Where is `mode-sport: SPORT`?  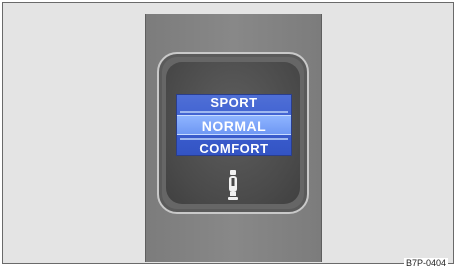
mode-sport: SPORT is located at coordinates (234, 103).